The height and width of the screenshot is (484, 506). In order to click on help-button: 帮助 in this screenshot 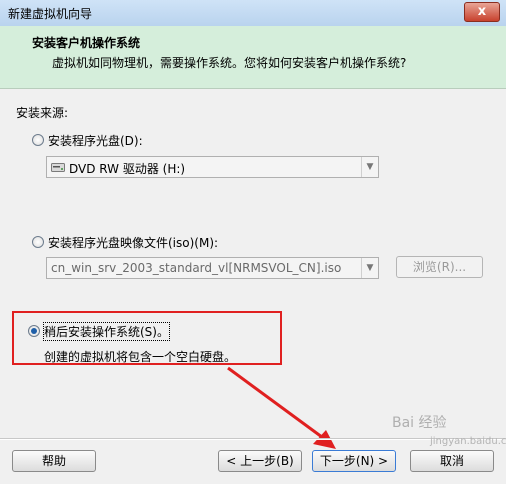, I will do `click(54, 461)`.